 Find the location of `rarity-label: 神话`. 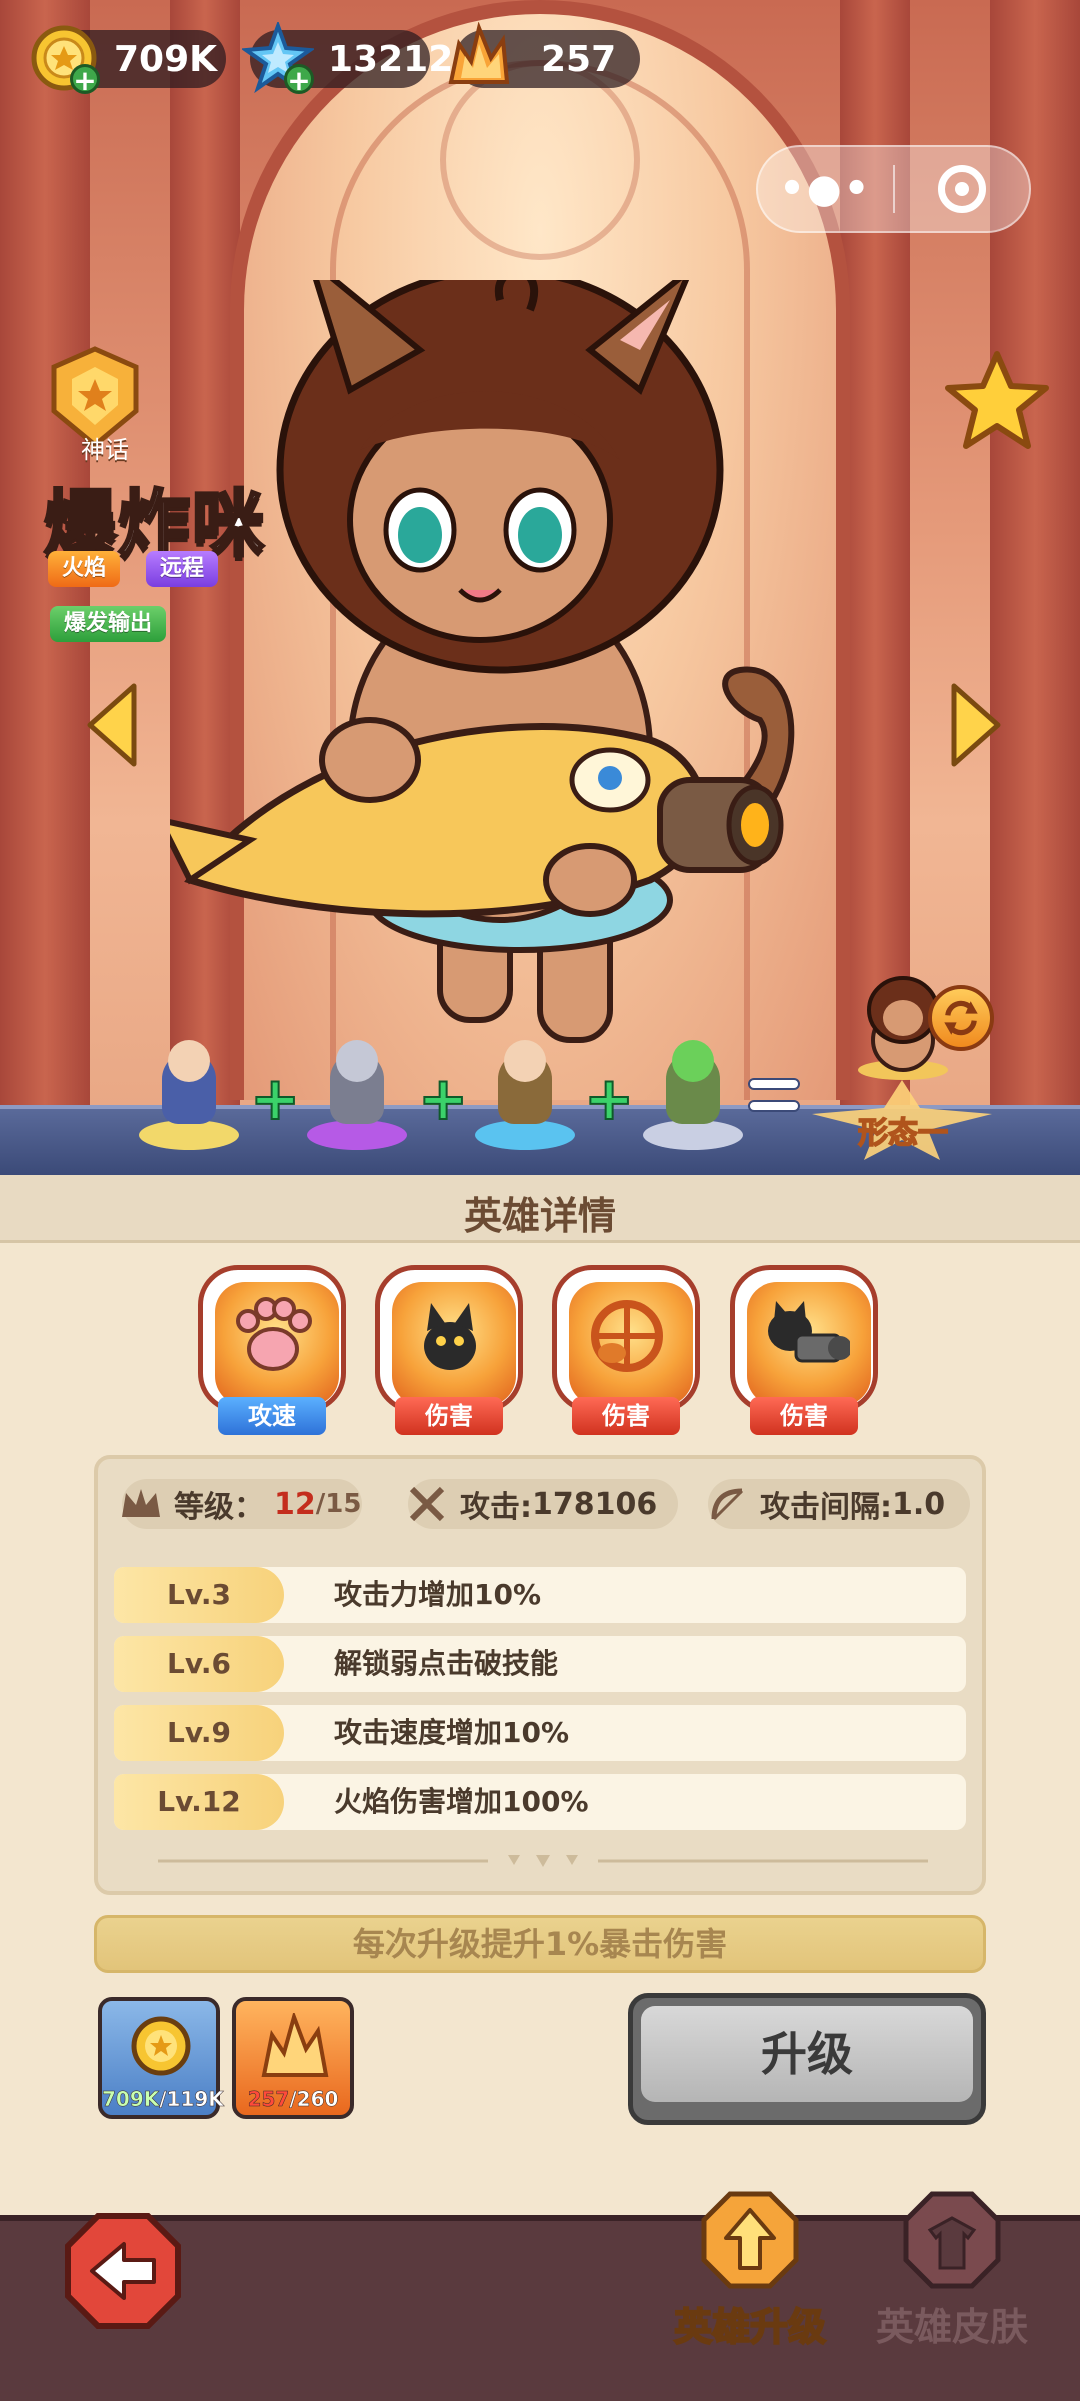

rarity-label: 神话 is located at coordinates (105, 450).